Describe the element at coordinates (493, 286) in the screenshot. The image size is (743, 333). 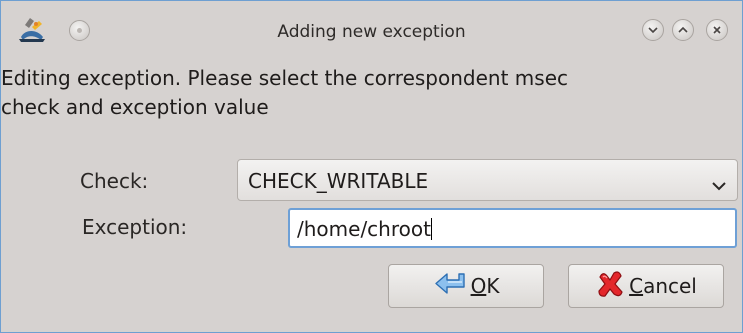
I see `ok-label-rest: K` at that location.